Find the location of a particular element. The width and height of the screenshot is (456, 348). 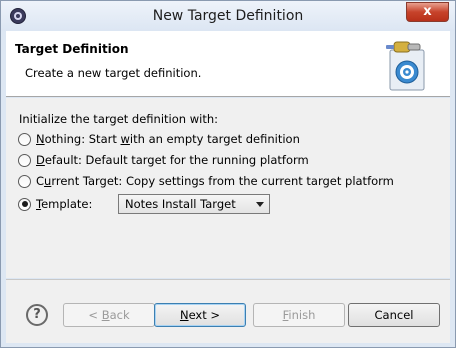

help-icon: ? is located at coordinates (37, 315).